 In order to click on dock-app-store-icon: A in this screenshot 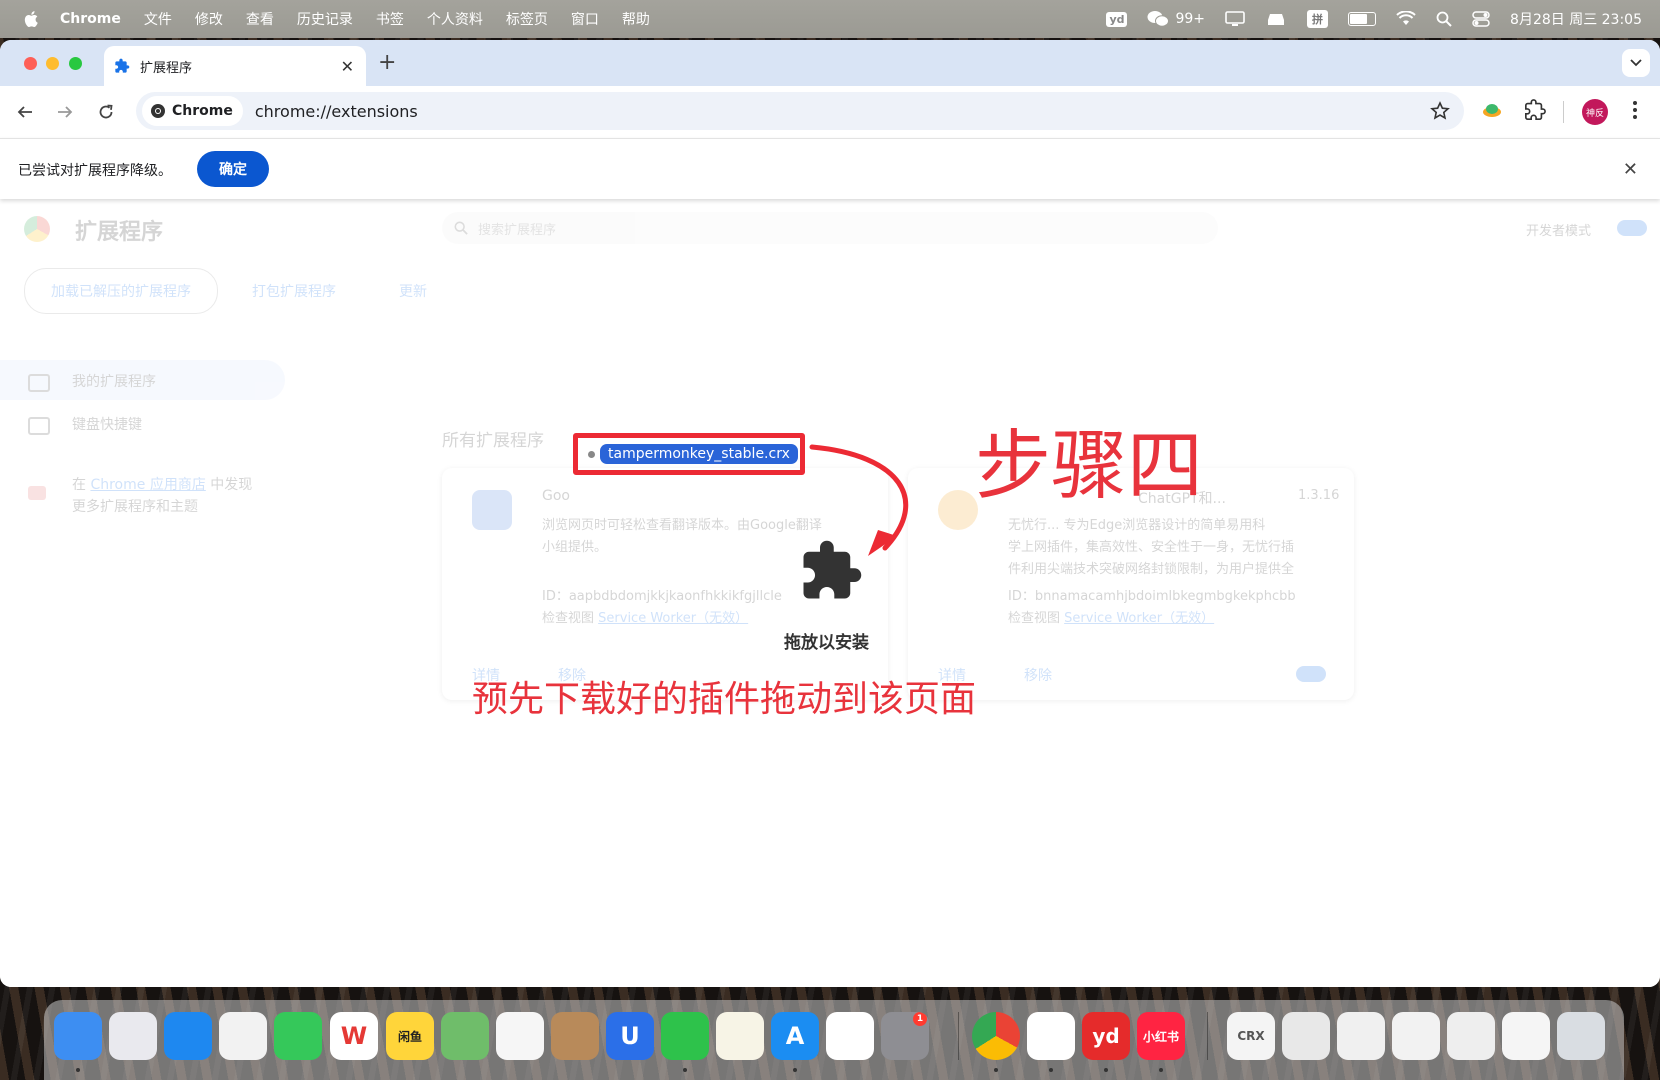, I will do `click(795, 1036)`.